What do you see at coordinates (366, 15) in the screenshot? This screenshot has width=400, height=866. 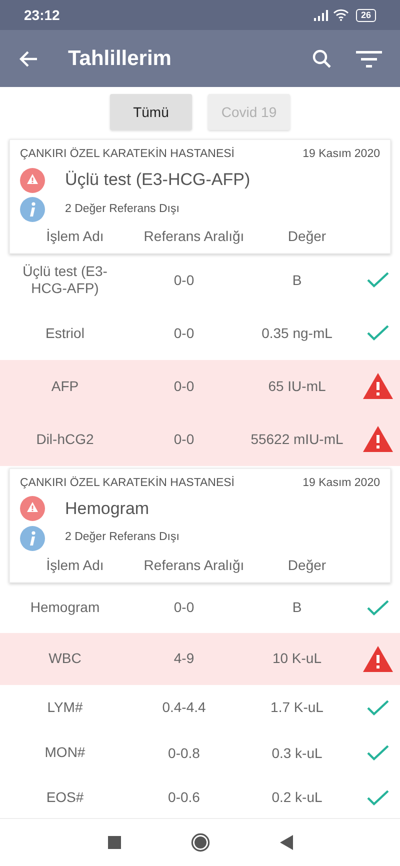 I see `battery-indicator: 26` at bounding box center [366, 15].